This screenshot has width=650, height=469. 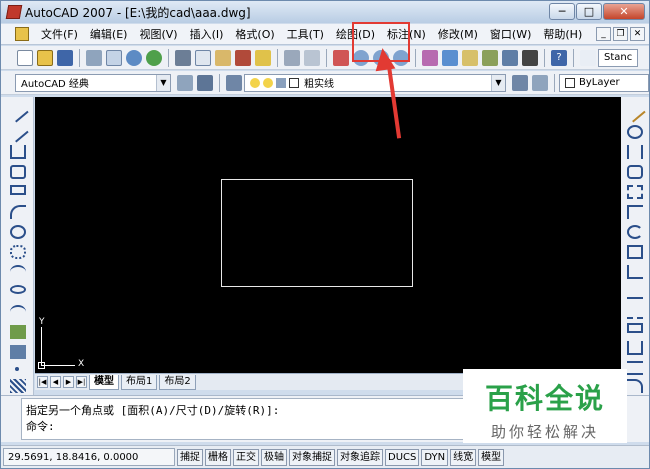 I want to click on minimize-button: ─, so click(x=562, y=11).